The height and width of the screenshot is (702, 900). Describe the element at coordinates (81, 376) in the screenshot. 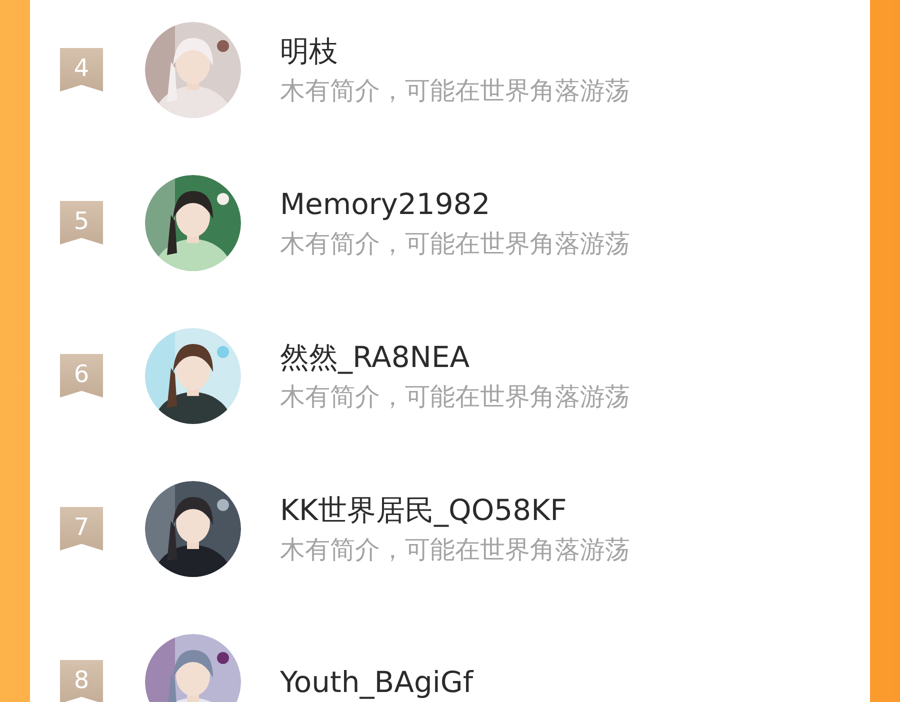

I see `rank-badge: 6` at that location.